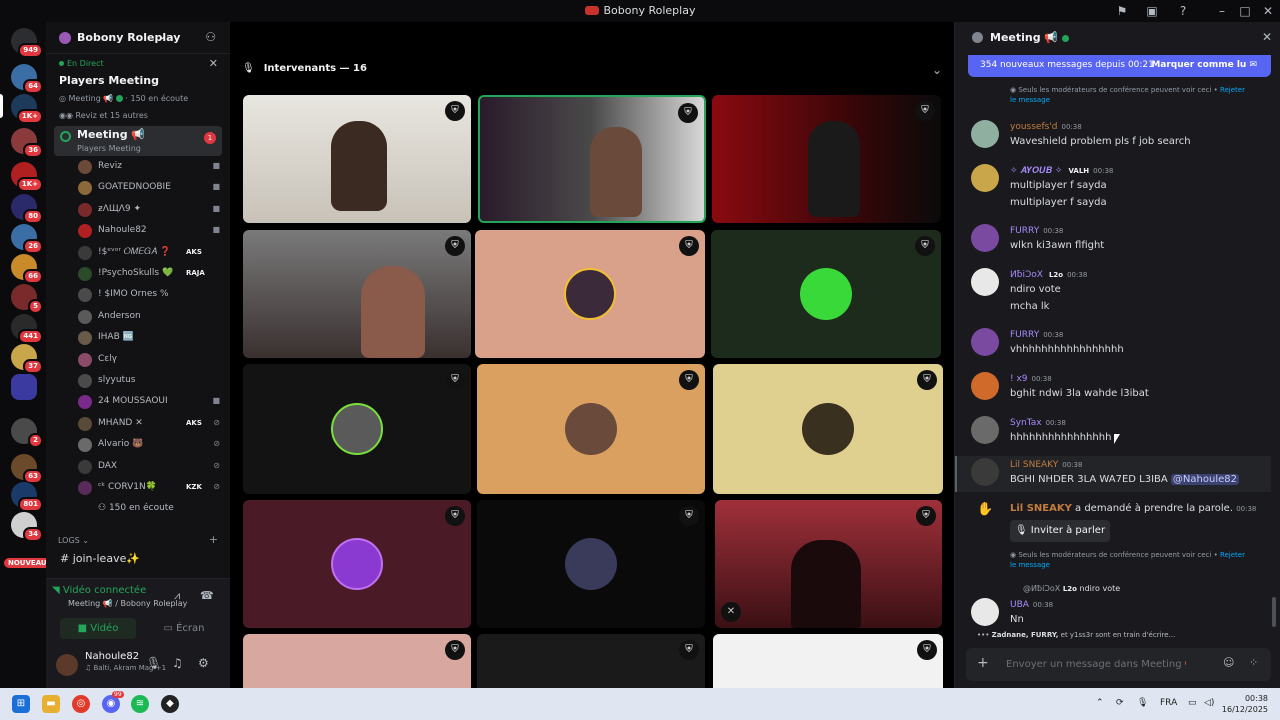 The image size is (1280, 720). Describe the element at coordinates (1120, 703) in the screenshot. I see `sync-icon: ⟳` at that location.